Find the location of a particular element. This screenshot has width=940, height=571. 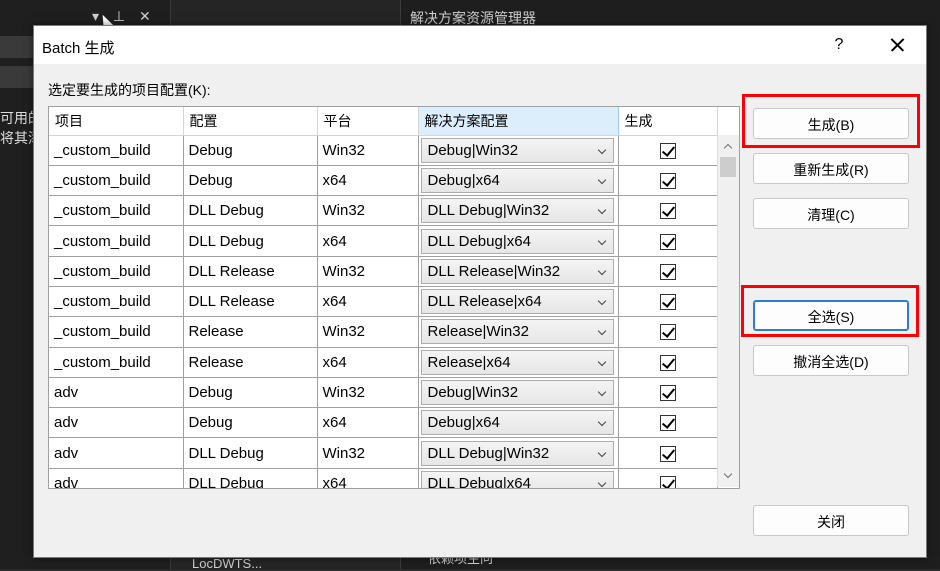

table-row: adv DLL Debug Win32 DLL Debug|Win32 is located at coordinates (383, 453).